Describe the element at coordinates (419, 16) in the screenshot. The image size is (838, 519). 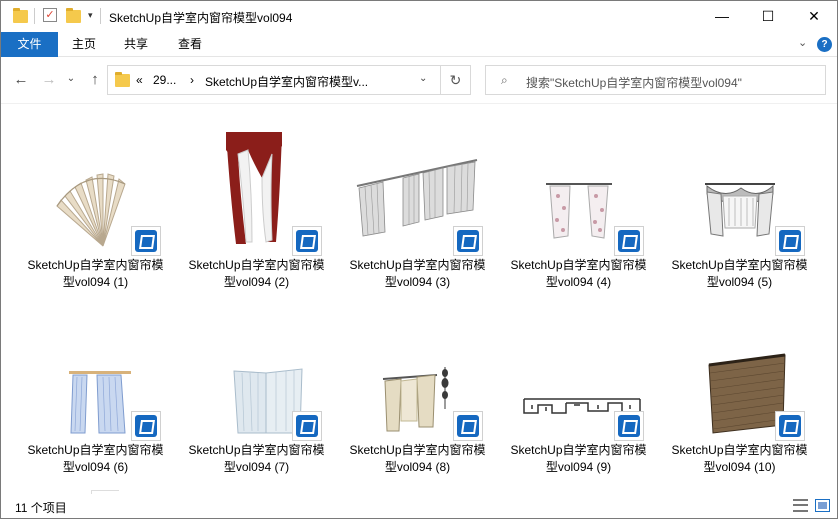
I see `title-bar: ✓ ▾ SketchUp自学室内窗帘模型vol094 — ☐ ✕` at that location.